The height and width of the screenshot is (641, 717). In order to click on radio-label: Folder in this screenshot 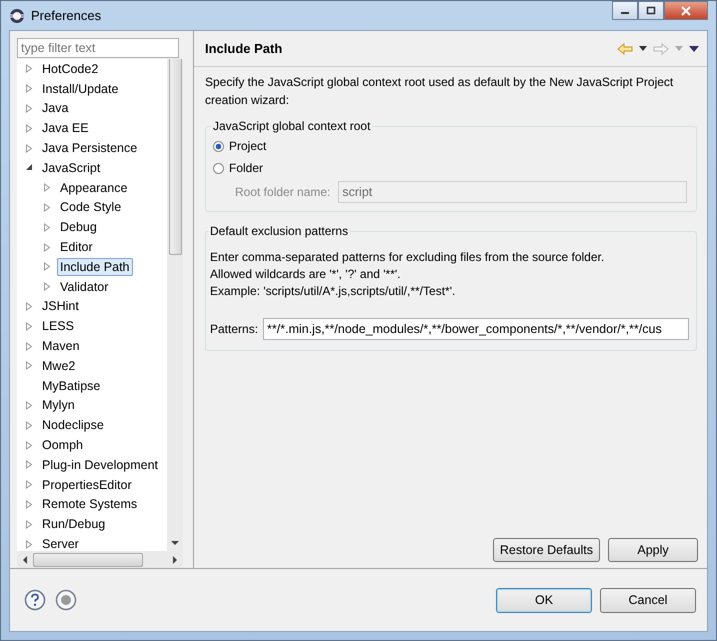, I will do `click(246, 168)`.